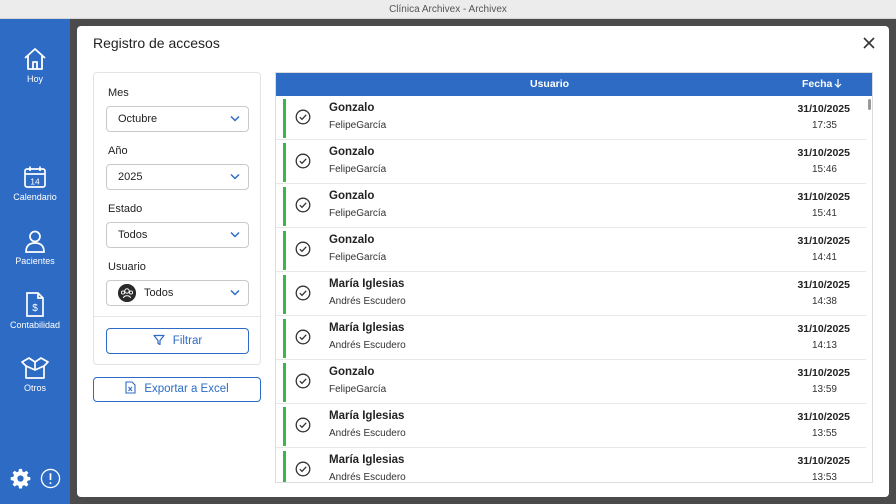  I want to click on table-row: Gonzalo FelipeGarcía 31/10/2025 14:41, so click(571, 250).